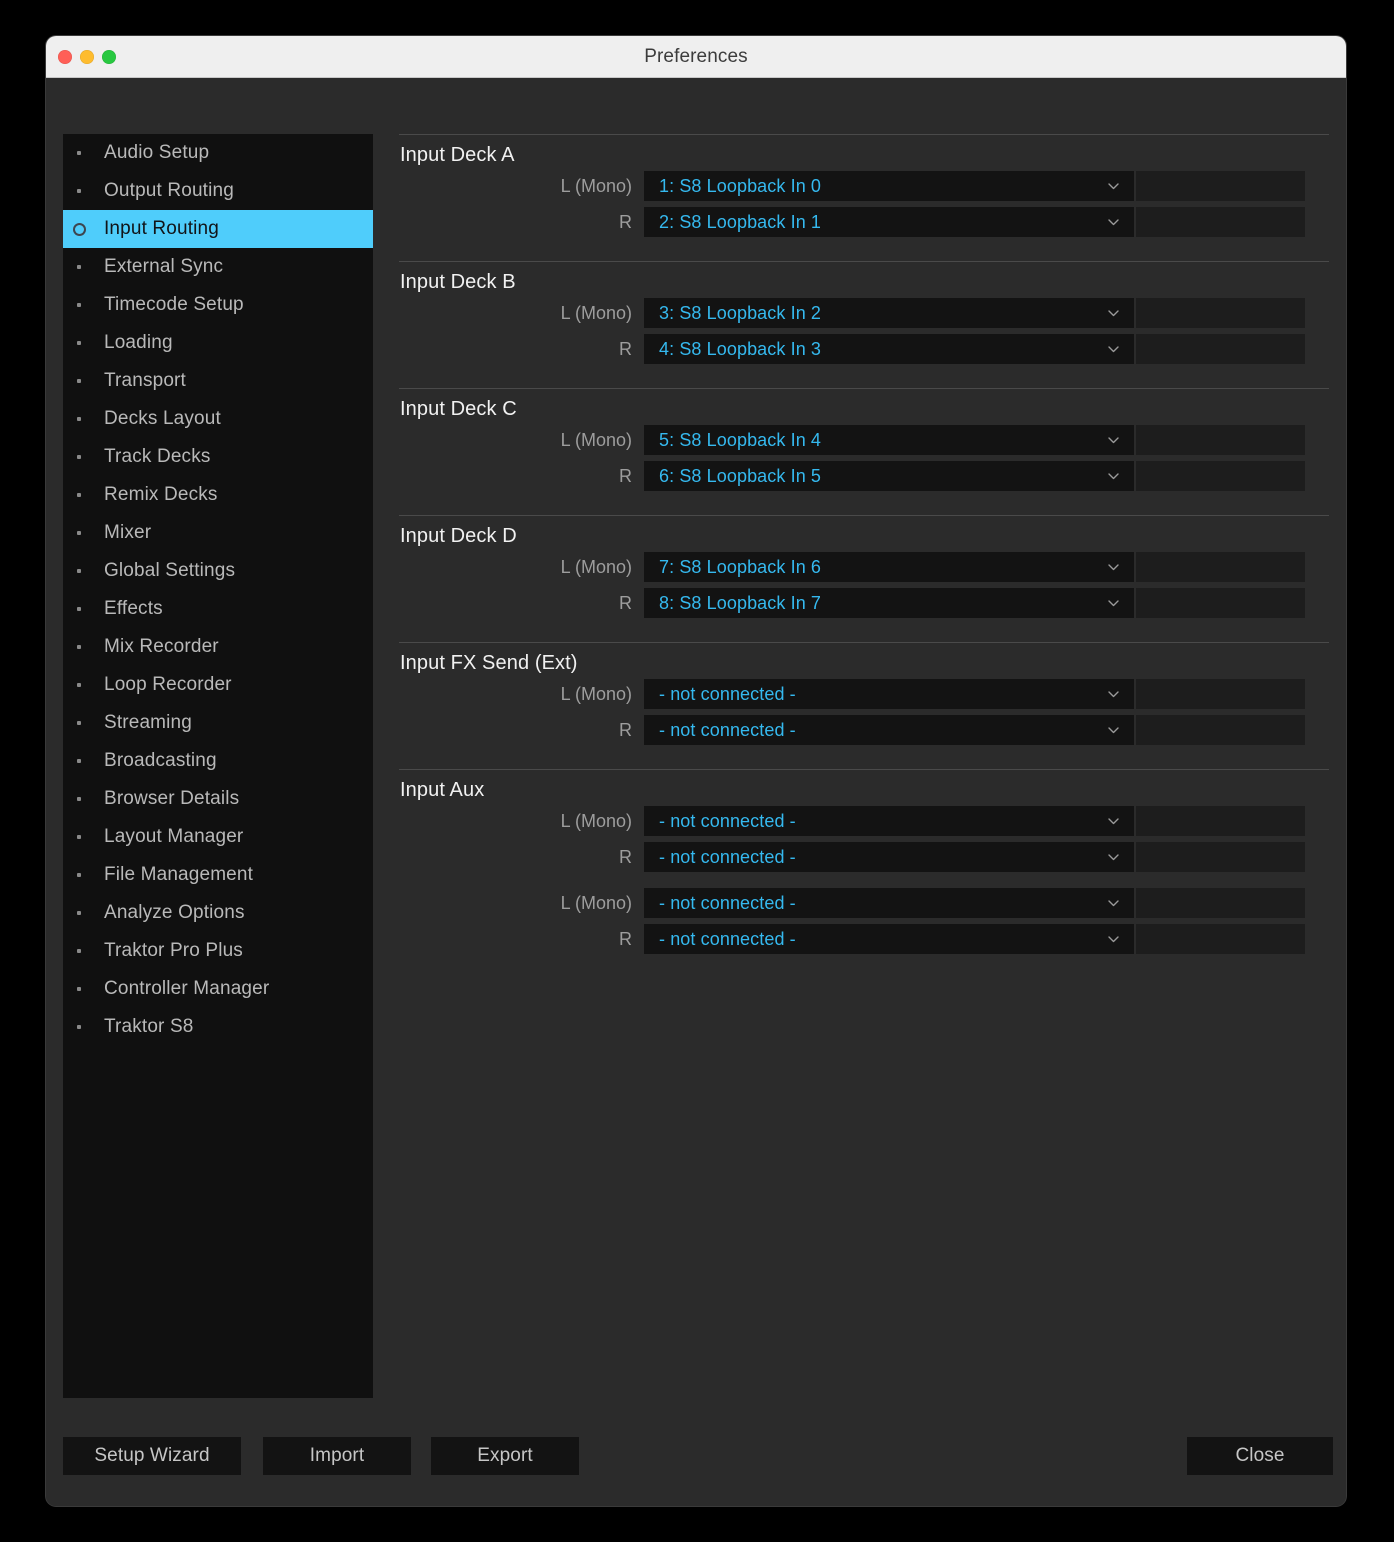 The height and width of the screenshot is (1542, 1394). I want to click on window-title: Preferences, so click(696, 56).